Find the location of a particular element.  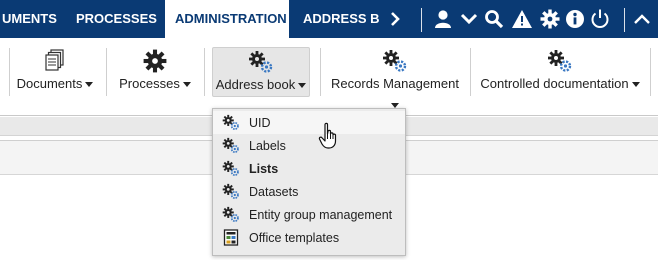

tab-administration: ADMINISTRATION is located at coordinates (227, 19).